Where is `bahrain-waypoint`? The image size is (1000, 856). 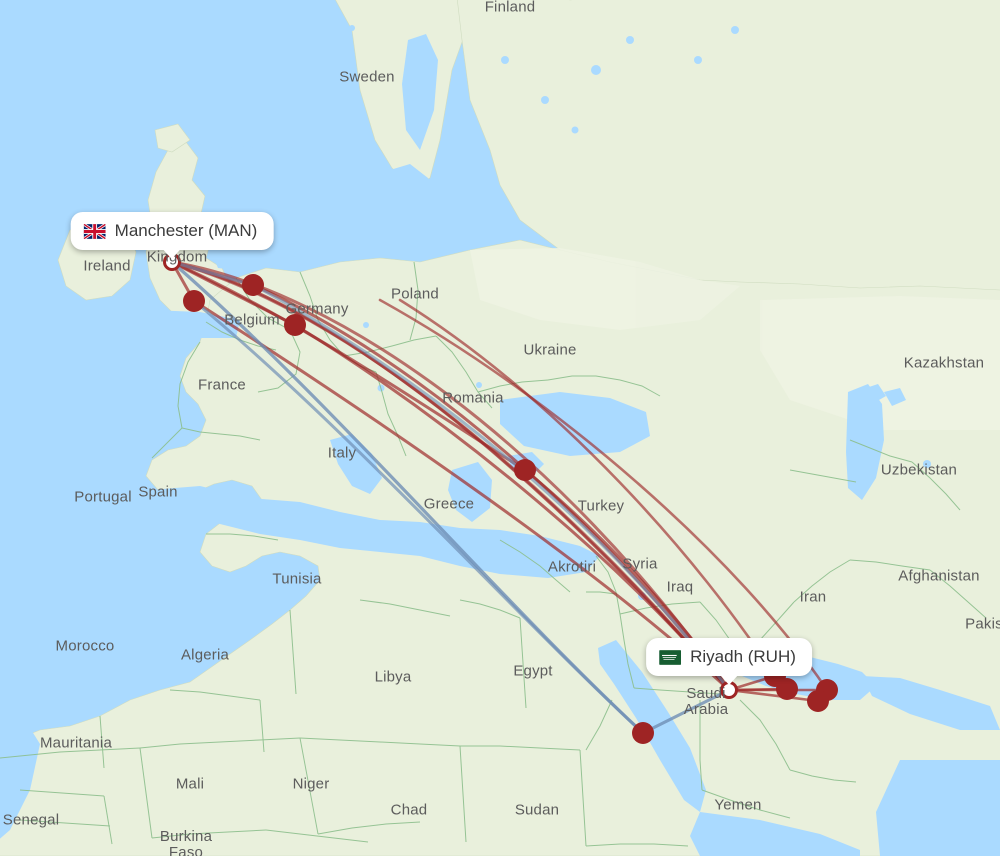 bahrain-waypoint is located at coordinates (787, 689).